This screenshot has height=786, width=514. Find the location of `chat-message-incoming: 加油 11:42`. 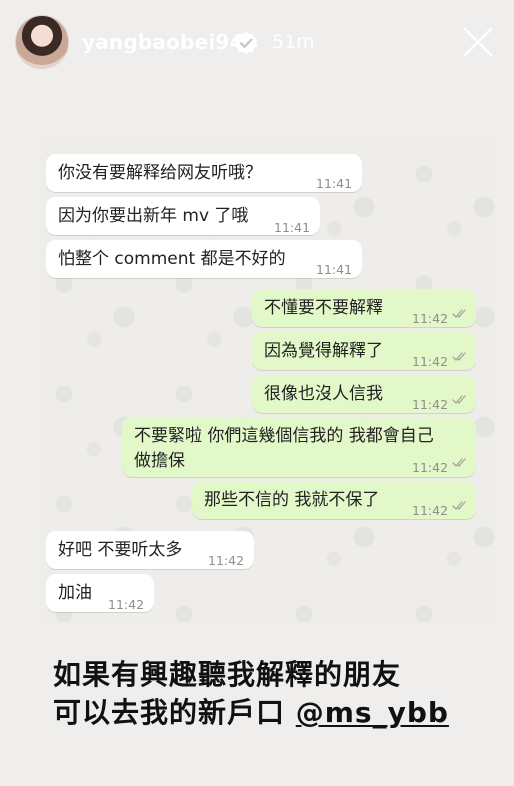

chat-message-incoming: 加油 11:42 is located at coordinates (100, 593).